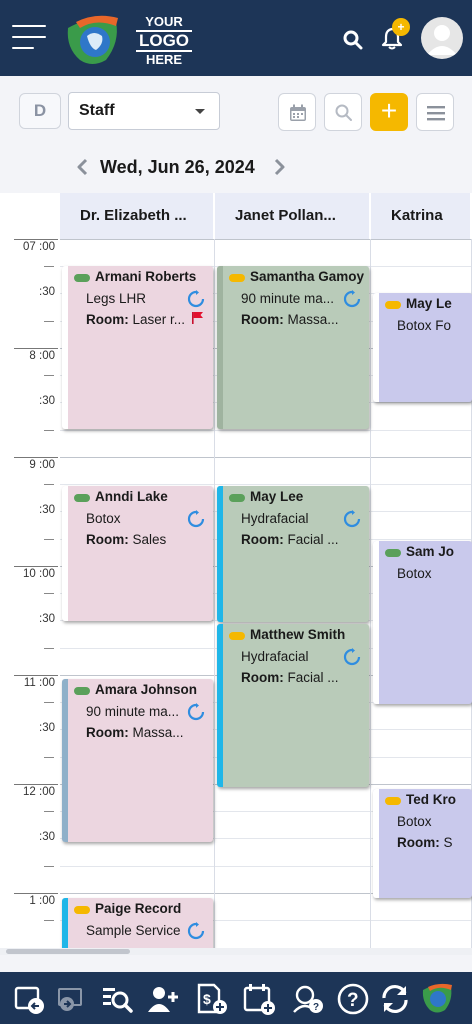 The image size is (472, 1024). I want to click on room-value: Sales, so click(149, 539).